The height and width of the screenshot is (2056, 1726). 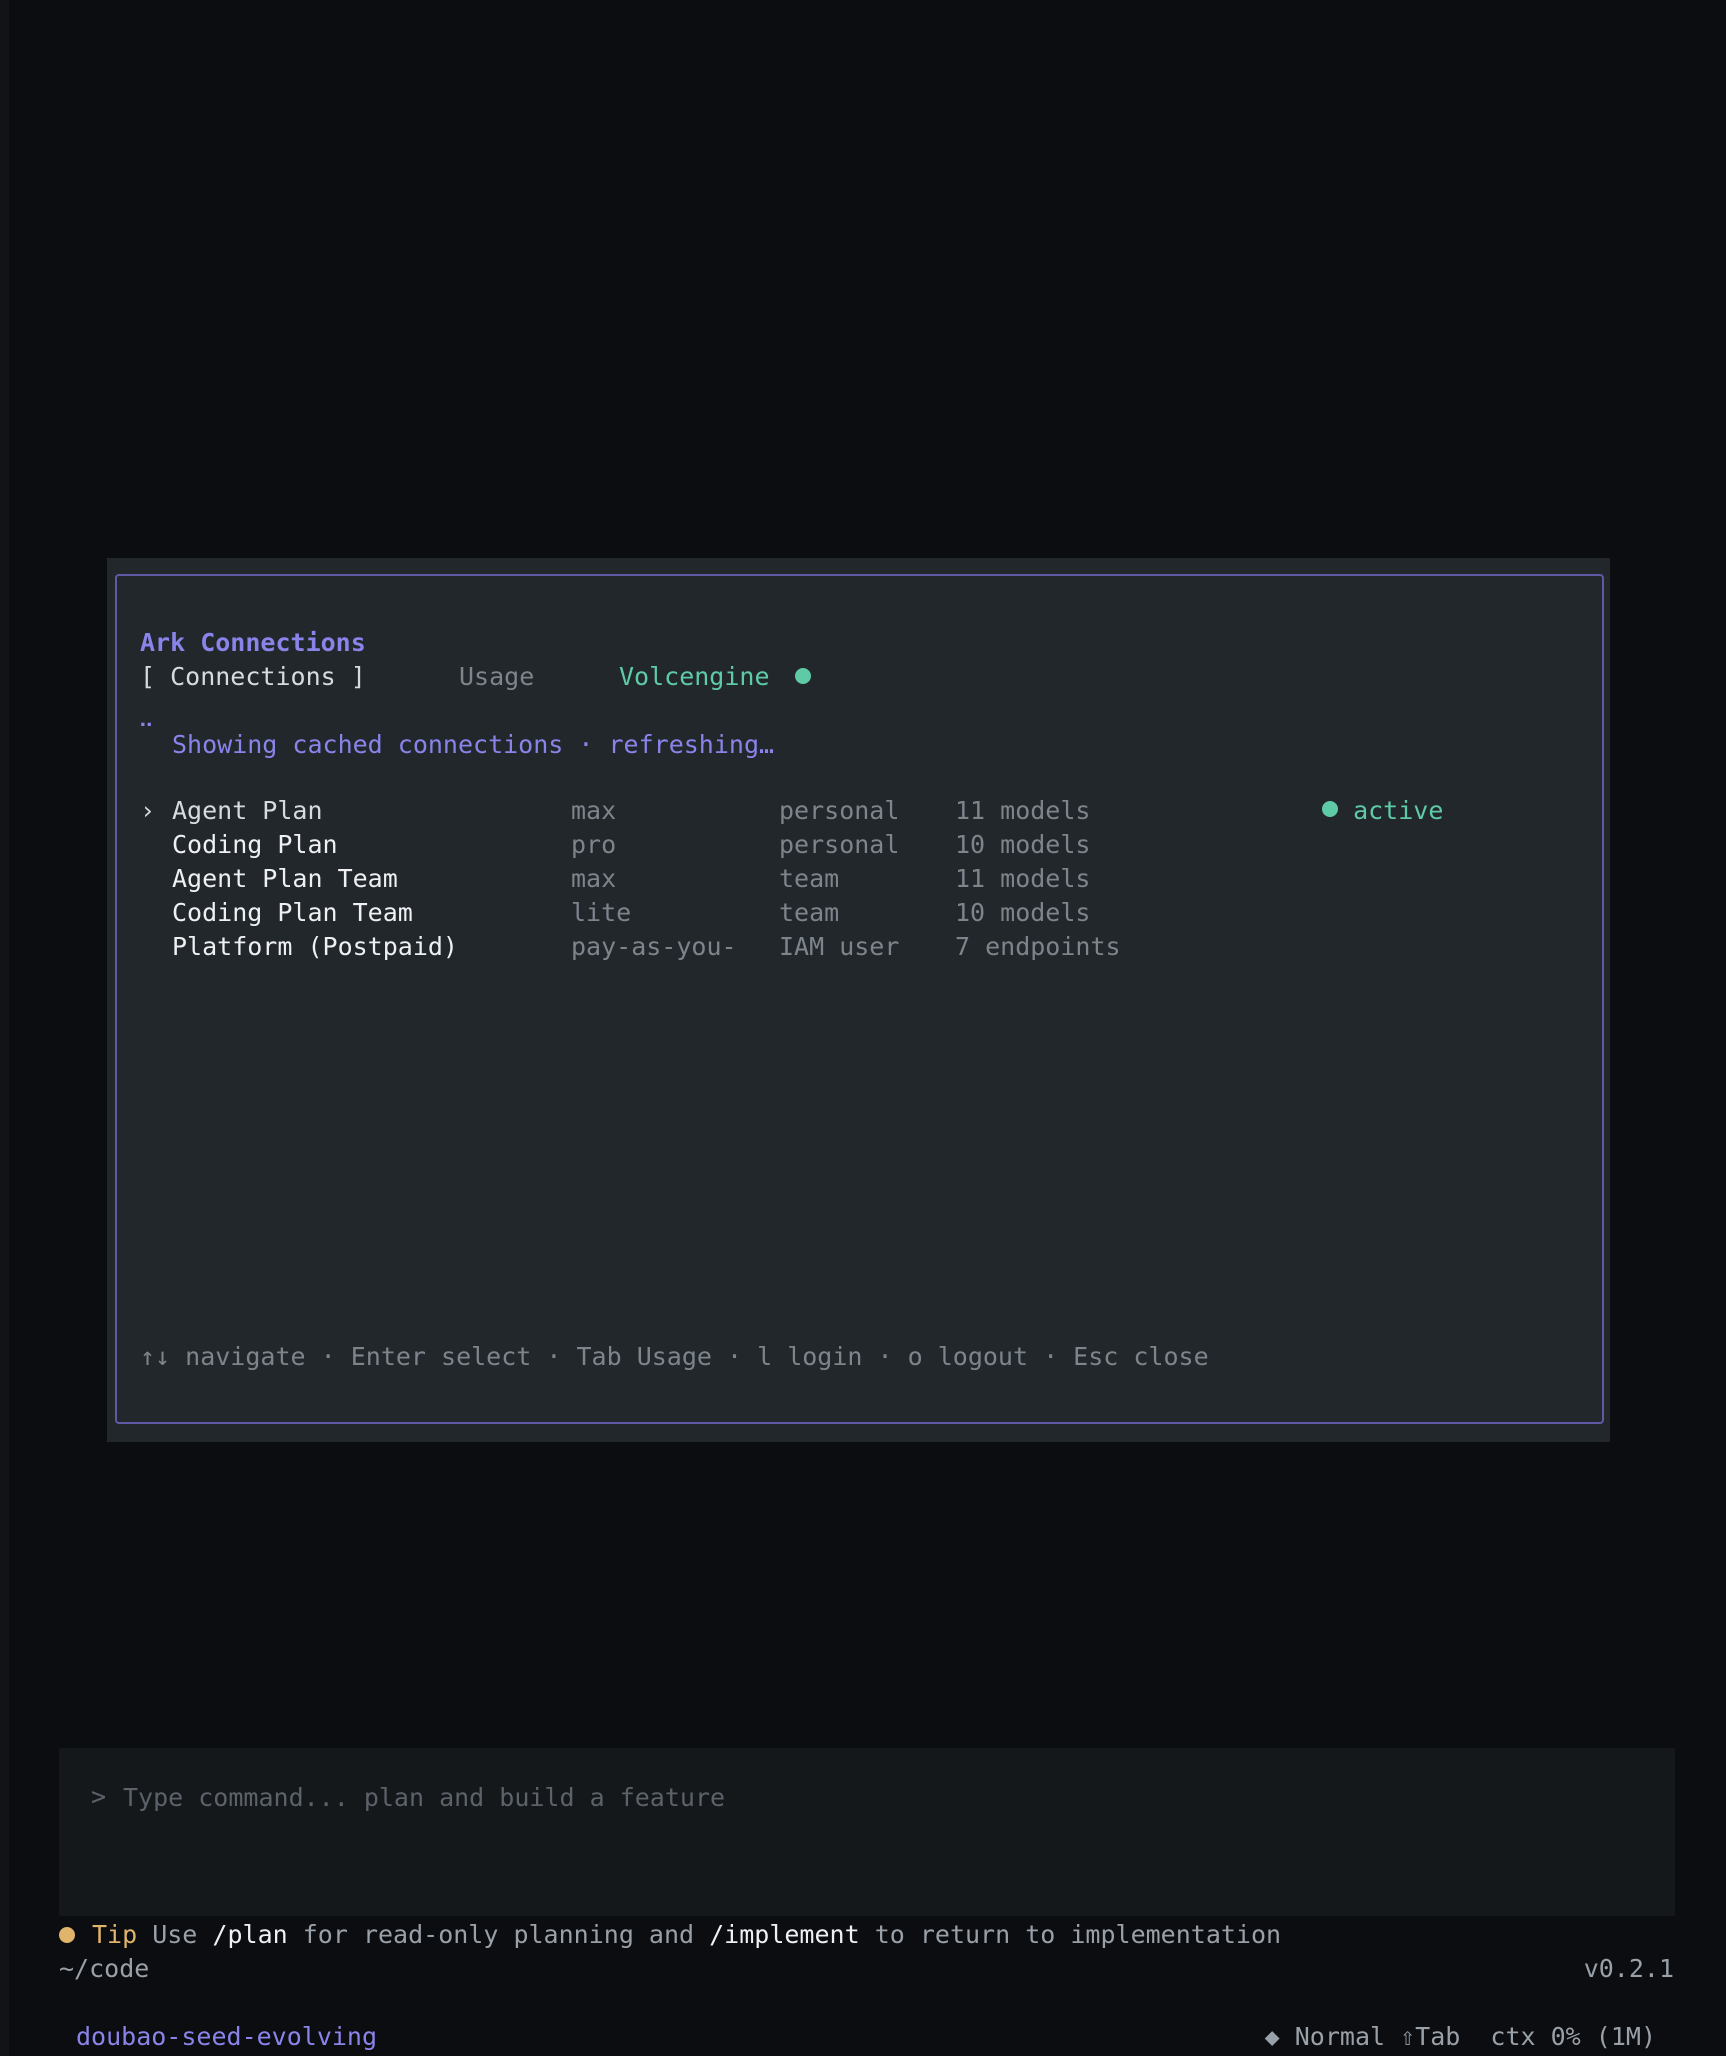 I want to click on connection-scope: IAM user, so click(x=839, y=946).